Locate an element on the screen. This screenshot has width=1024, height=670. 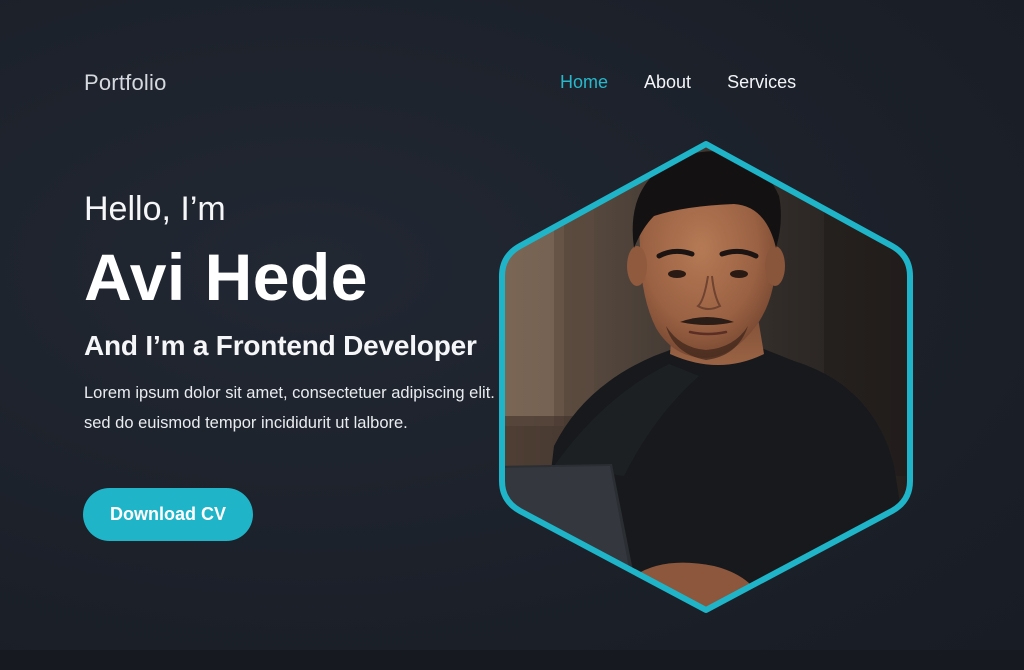
main-nav: Home About Services is located at coordinates (678, 82).